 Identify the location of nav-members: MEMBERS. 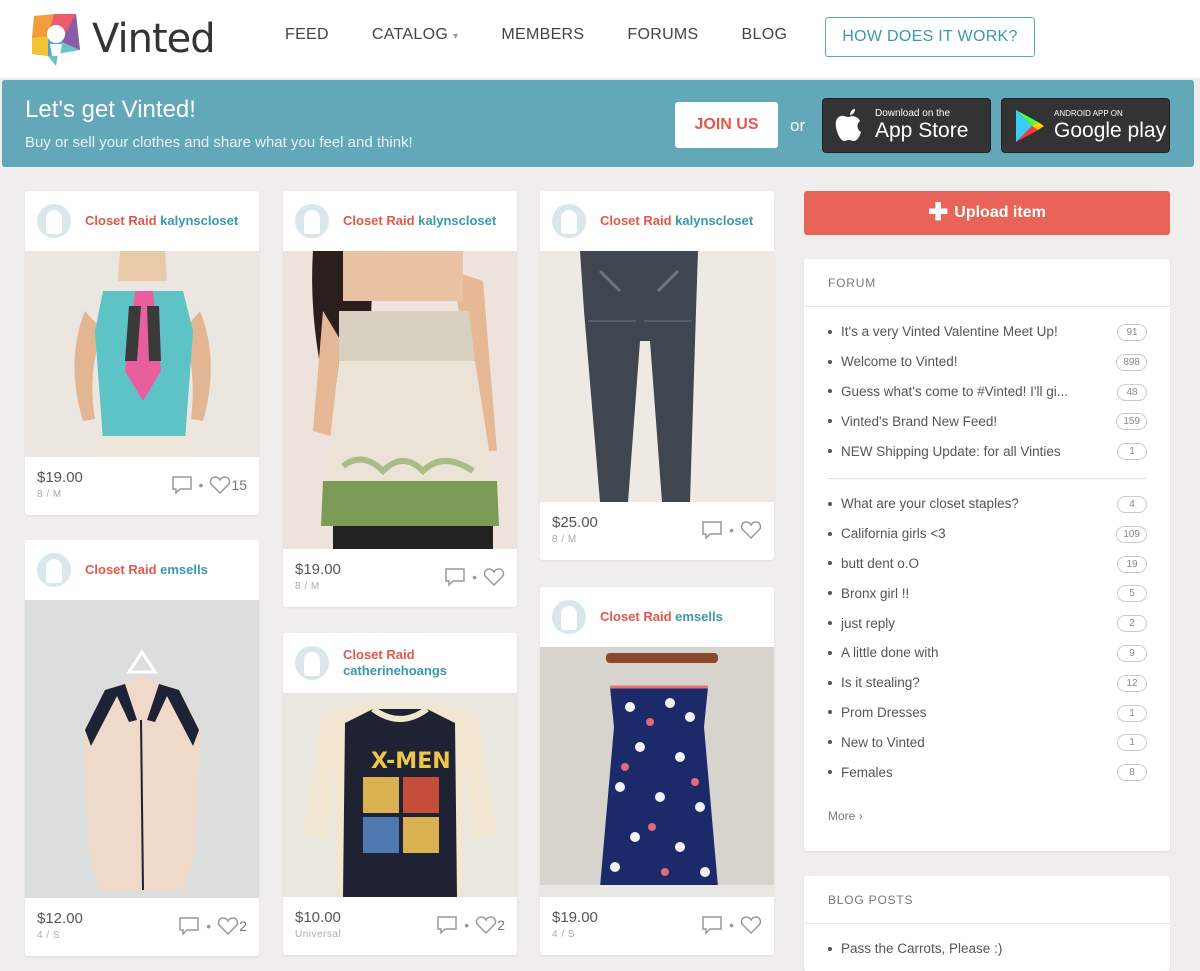
(542, 35).